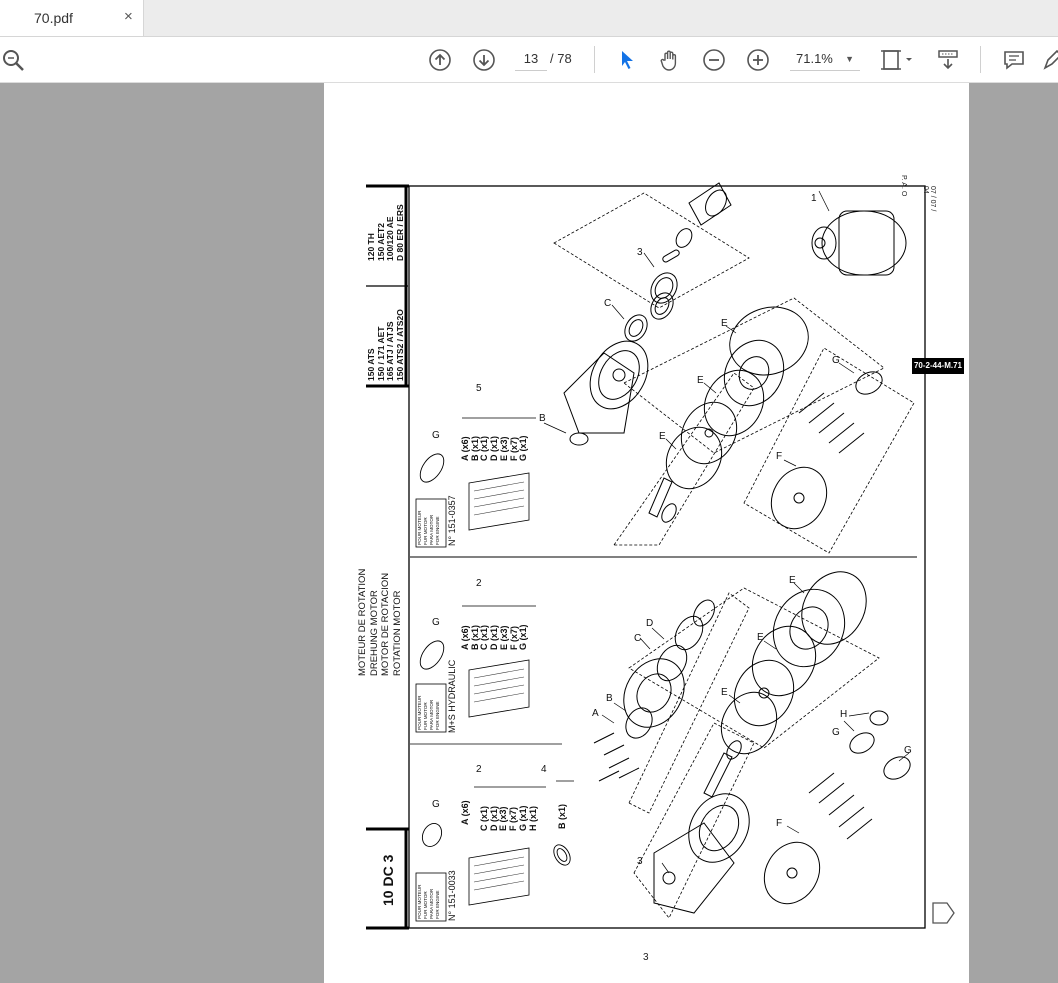 This screenshot has height=983, width=1058. What do you see at coordinates (429, 902) in the screenshot?
I see `label-box-left: POUR MOTEUR FUR MOTOR PARA MOTOR FOR ENGINE` at bounding box center [429, 902].